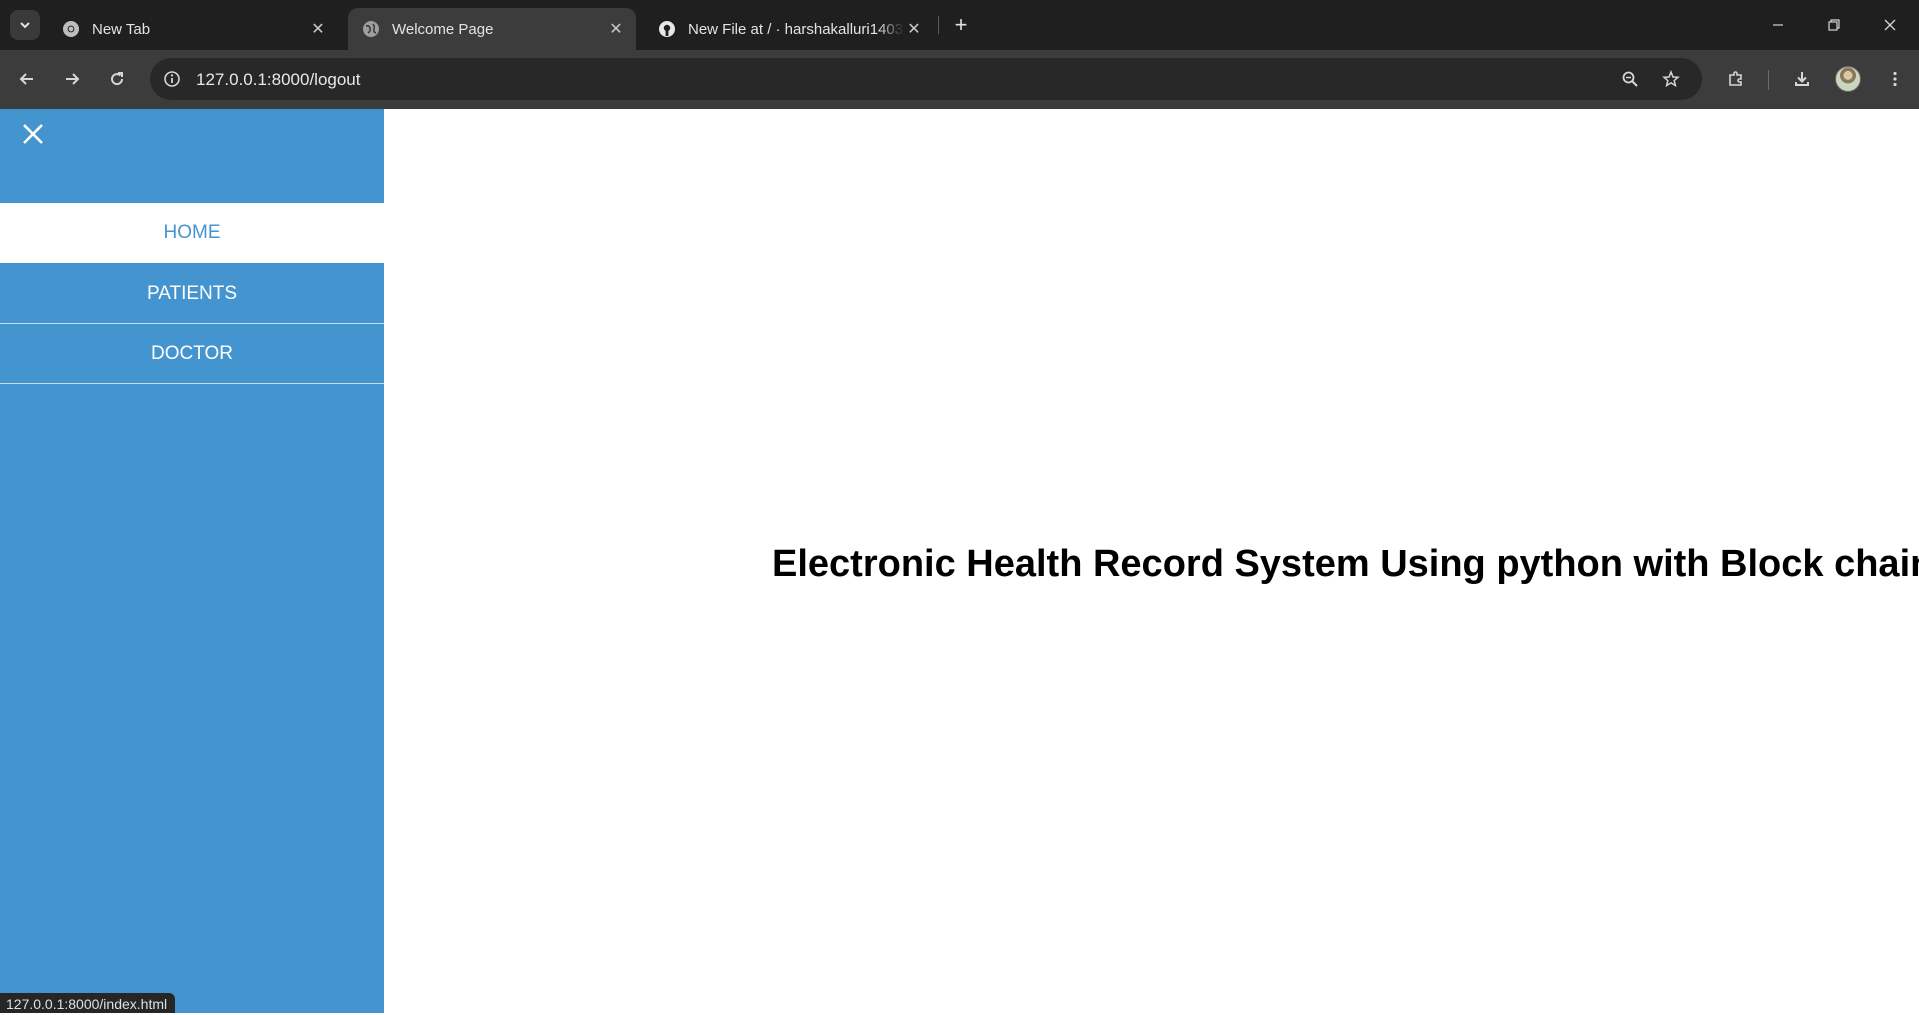 The height and width of the screenshot is (1015, 1919). What do you see at coordinates (938, 25) in the screenshot?
I see `tab-divider` at bounding box center [938, 25].